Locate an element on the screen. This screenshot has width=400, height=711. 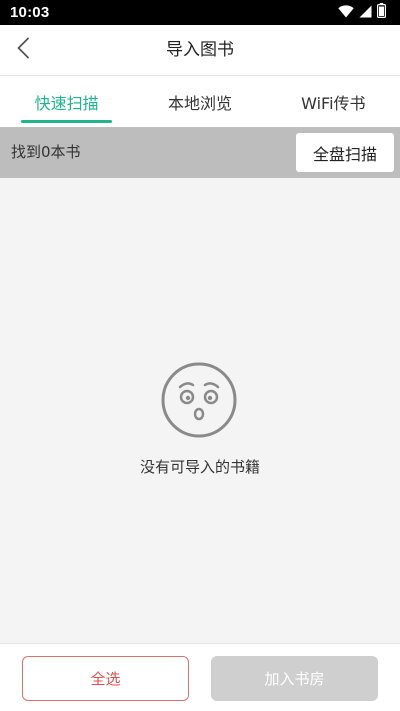
app-bar: 导入图书 is located at coordinates (200, 50).